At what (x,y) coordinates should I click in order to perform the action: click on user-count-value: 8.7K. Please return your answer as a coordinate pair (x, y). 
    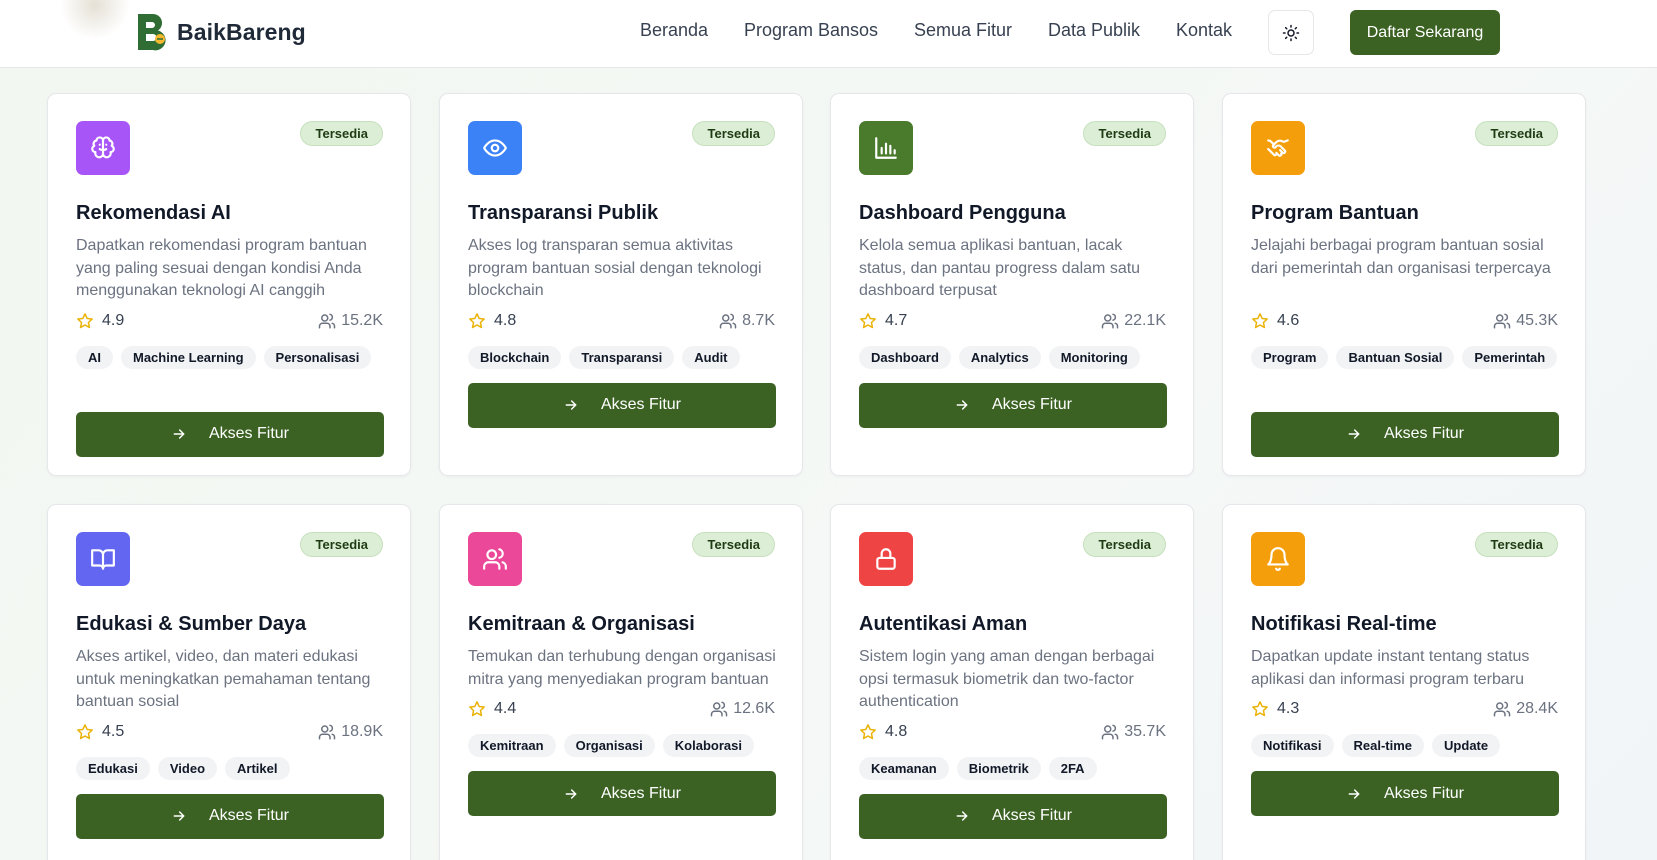
    Looking at the image, I should click on (758, 320).